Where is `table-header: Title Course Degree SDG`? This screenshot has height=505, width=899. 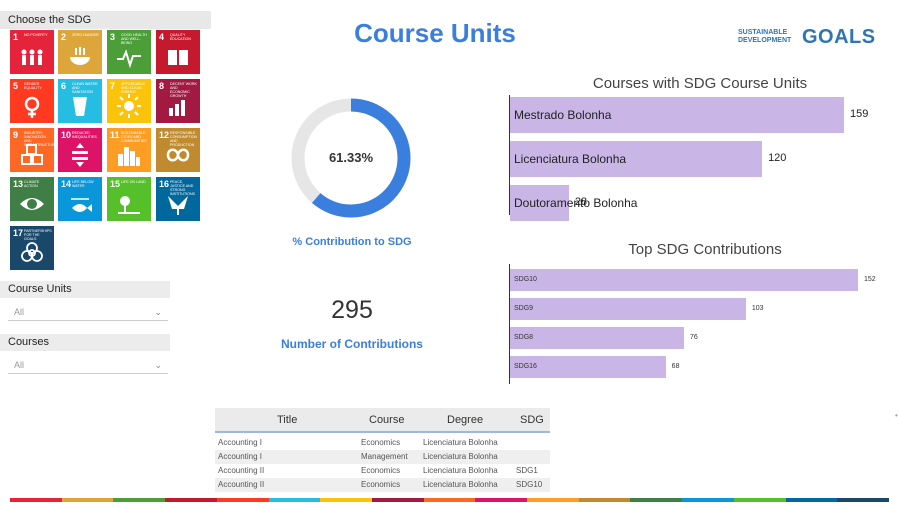 table-header: Title Course Degree SDG is located at coordinates (382, 420).